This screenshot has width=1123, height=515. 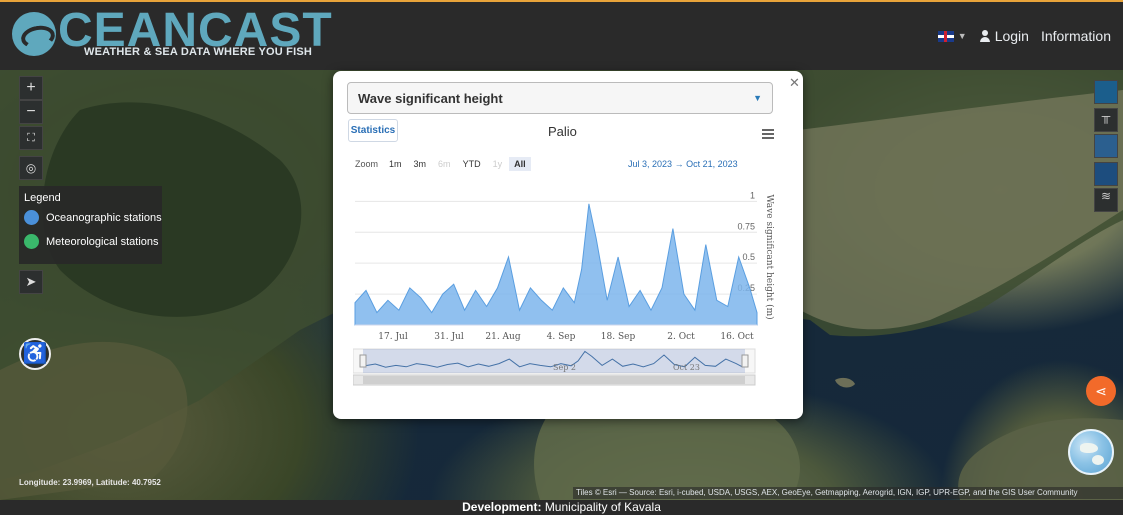 I want to click on statistics-button: Statistics, so click(x=373, y=130).